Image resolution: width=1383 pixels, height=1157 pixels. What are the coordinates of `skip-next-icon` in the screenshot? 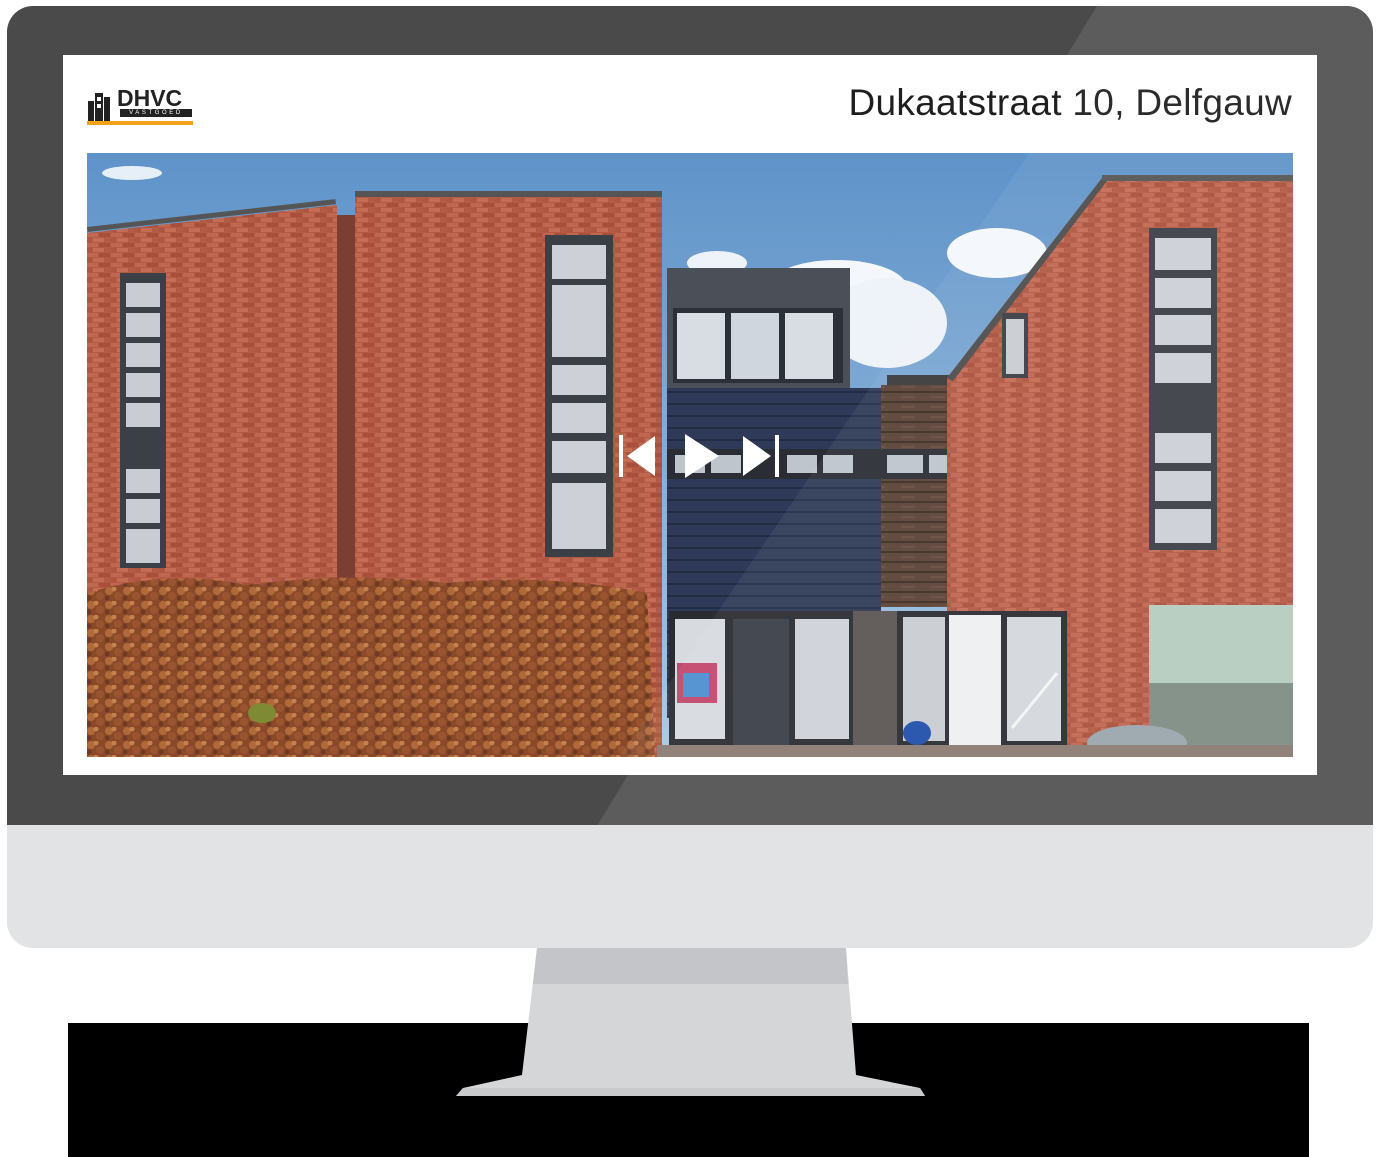 It's located at (761, 456).